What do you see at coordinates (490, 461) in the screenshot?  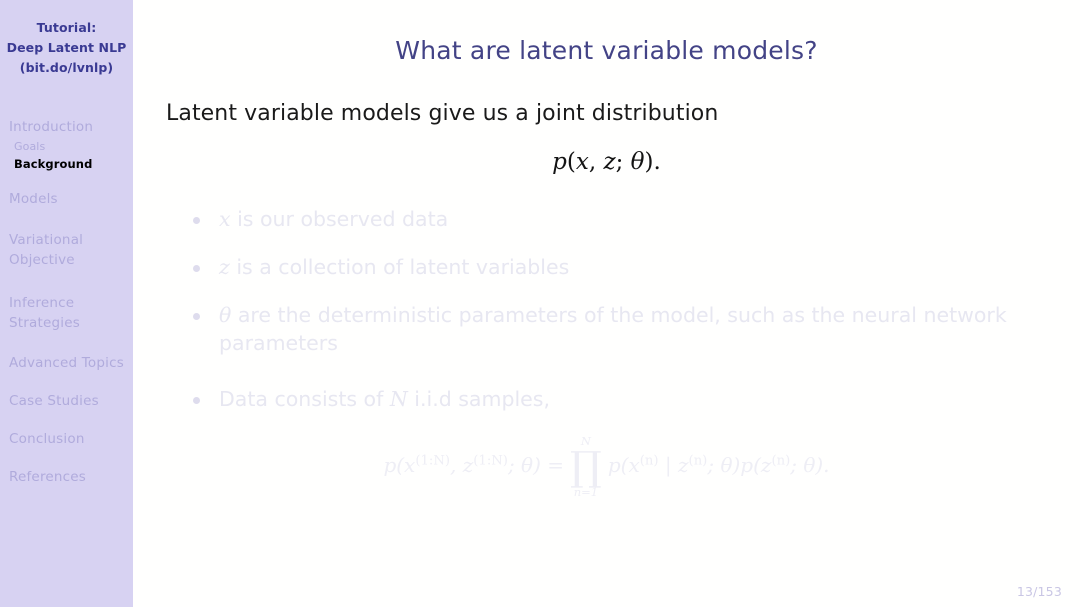 I see `equation-superscript-1n-b: (1:N)` at bounding box center [490, 461].